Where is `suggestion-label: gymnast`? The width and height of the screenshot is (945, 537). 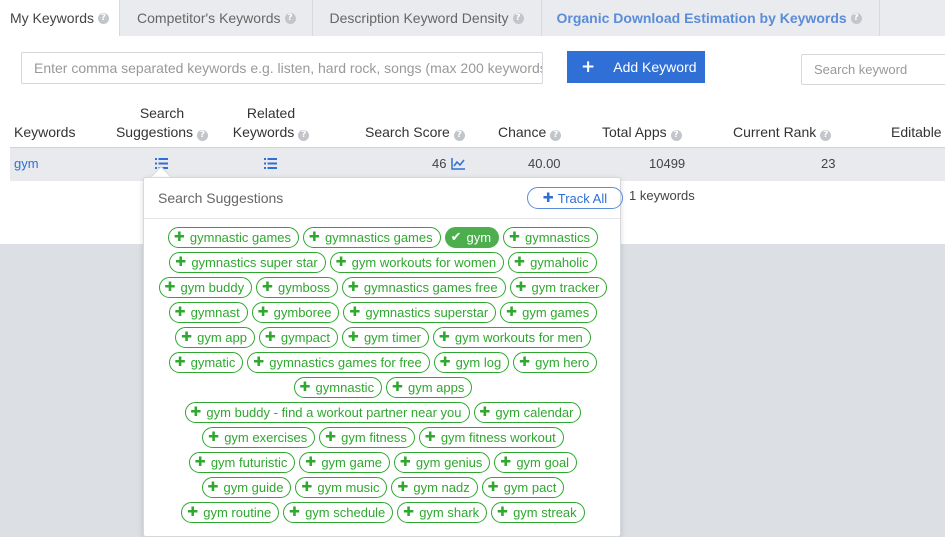
suggestion-label: gymnast is located at coordinates (215, 312).